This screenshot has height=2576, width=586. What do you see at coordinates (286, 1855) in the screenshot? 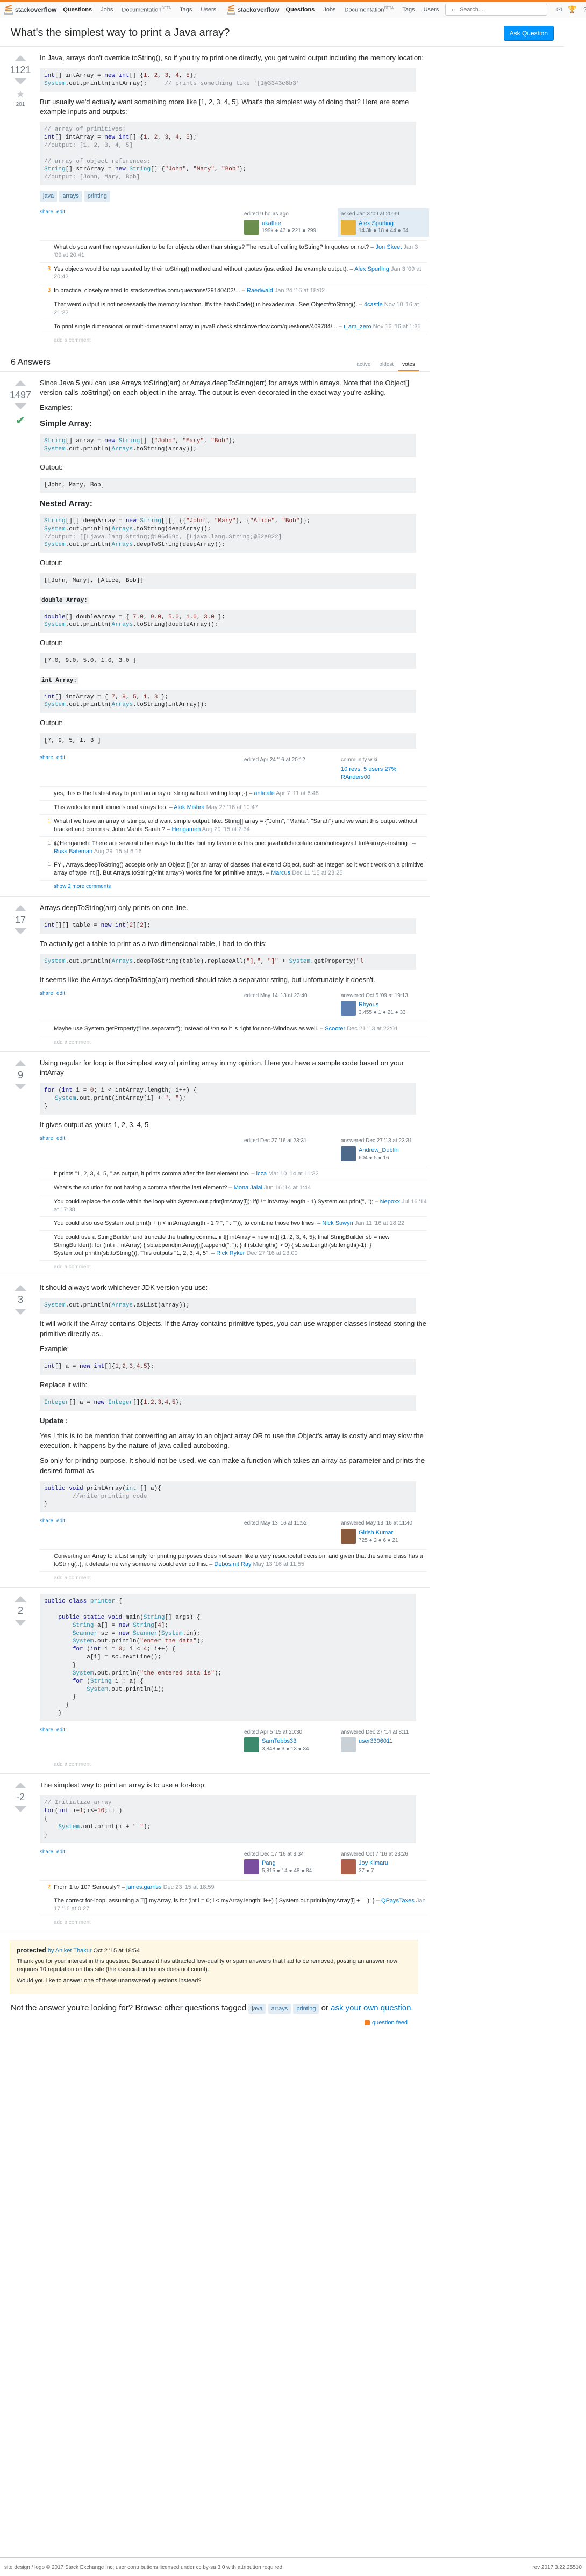
I see `edited-time: edited Dec 17 '16 at 3:34` at bounding box center [286, 1855].